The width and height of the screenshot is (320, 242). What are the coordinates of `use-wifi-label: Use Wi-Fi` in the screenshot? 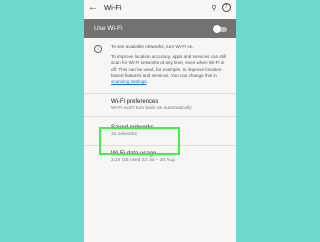 It's located at (108, 28).